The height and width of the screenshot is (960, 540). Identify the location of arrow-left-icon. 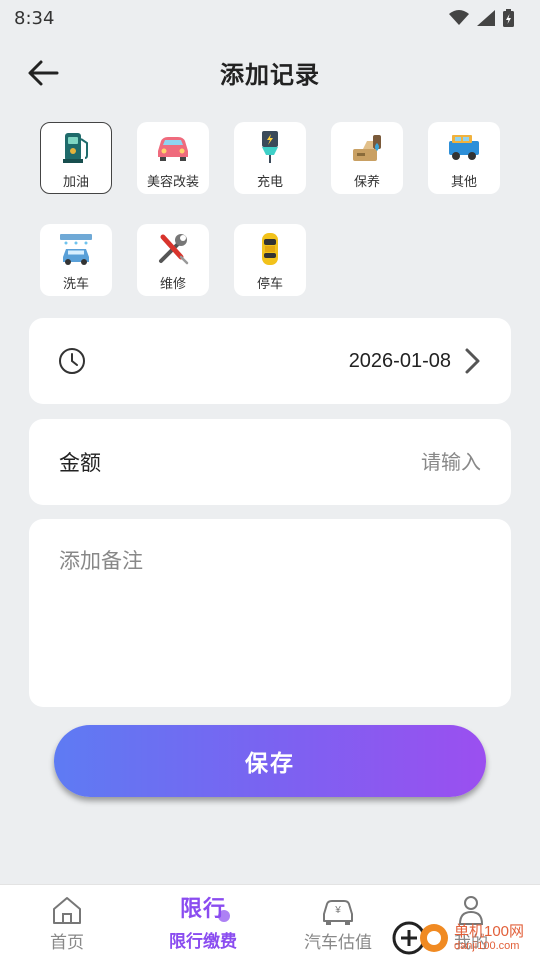
(43, 73).